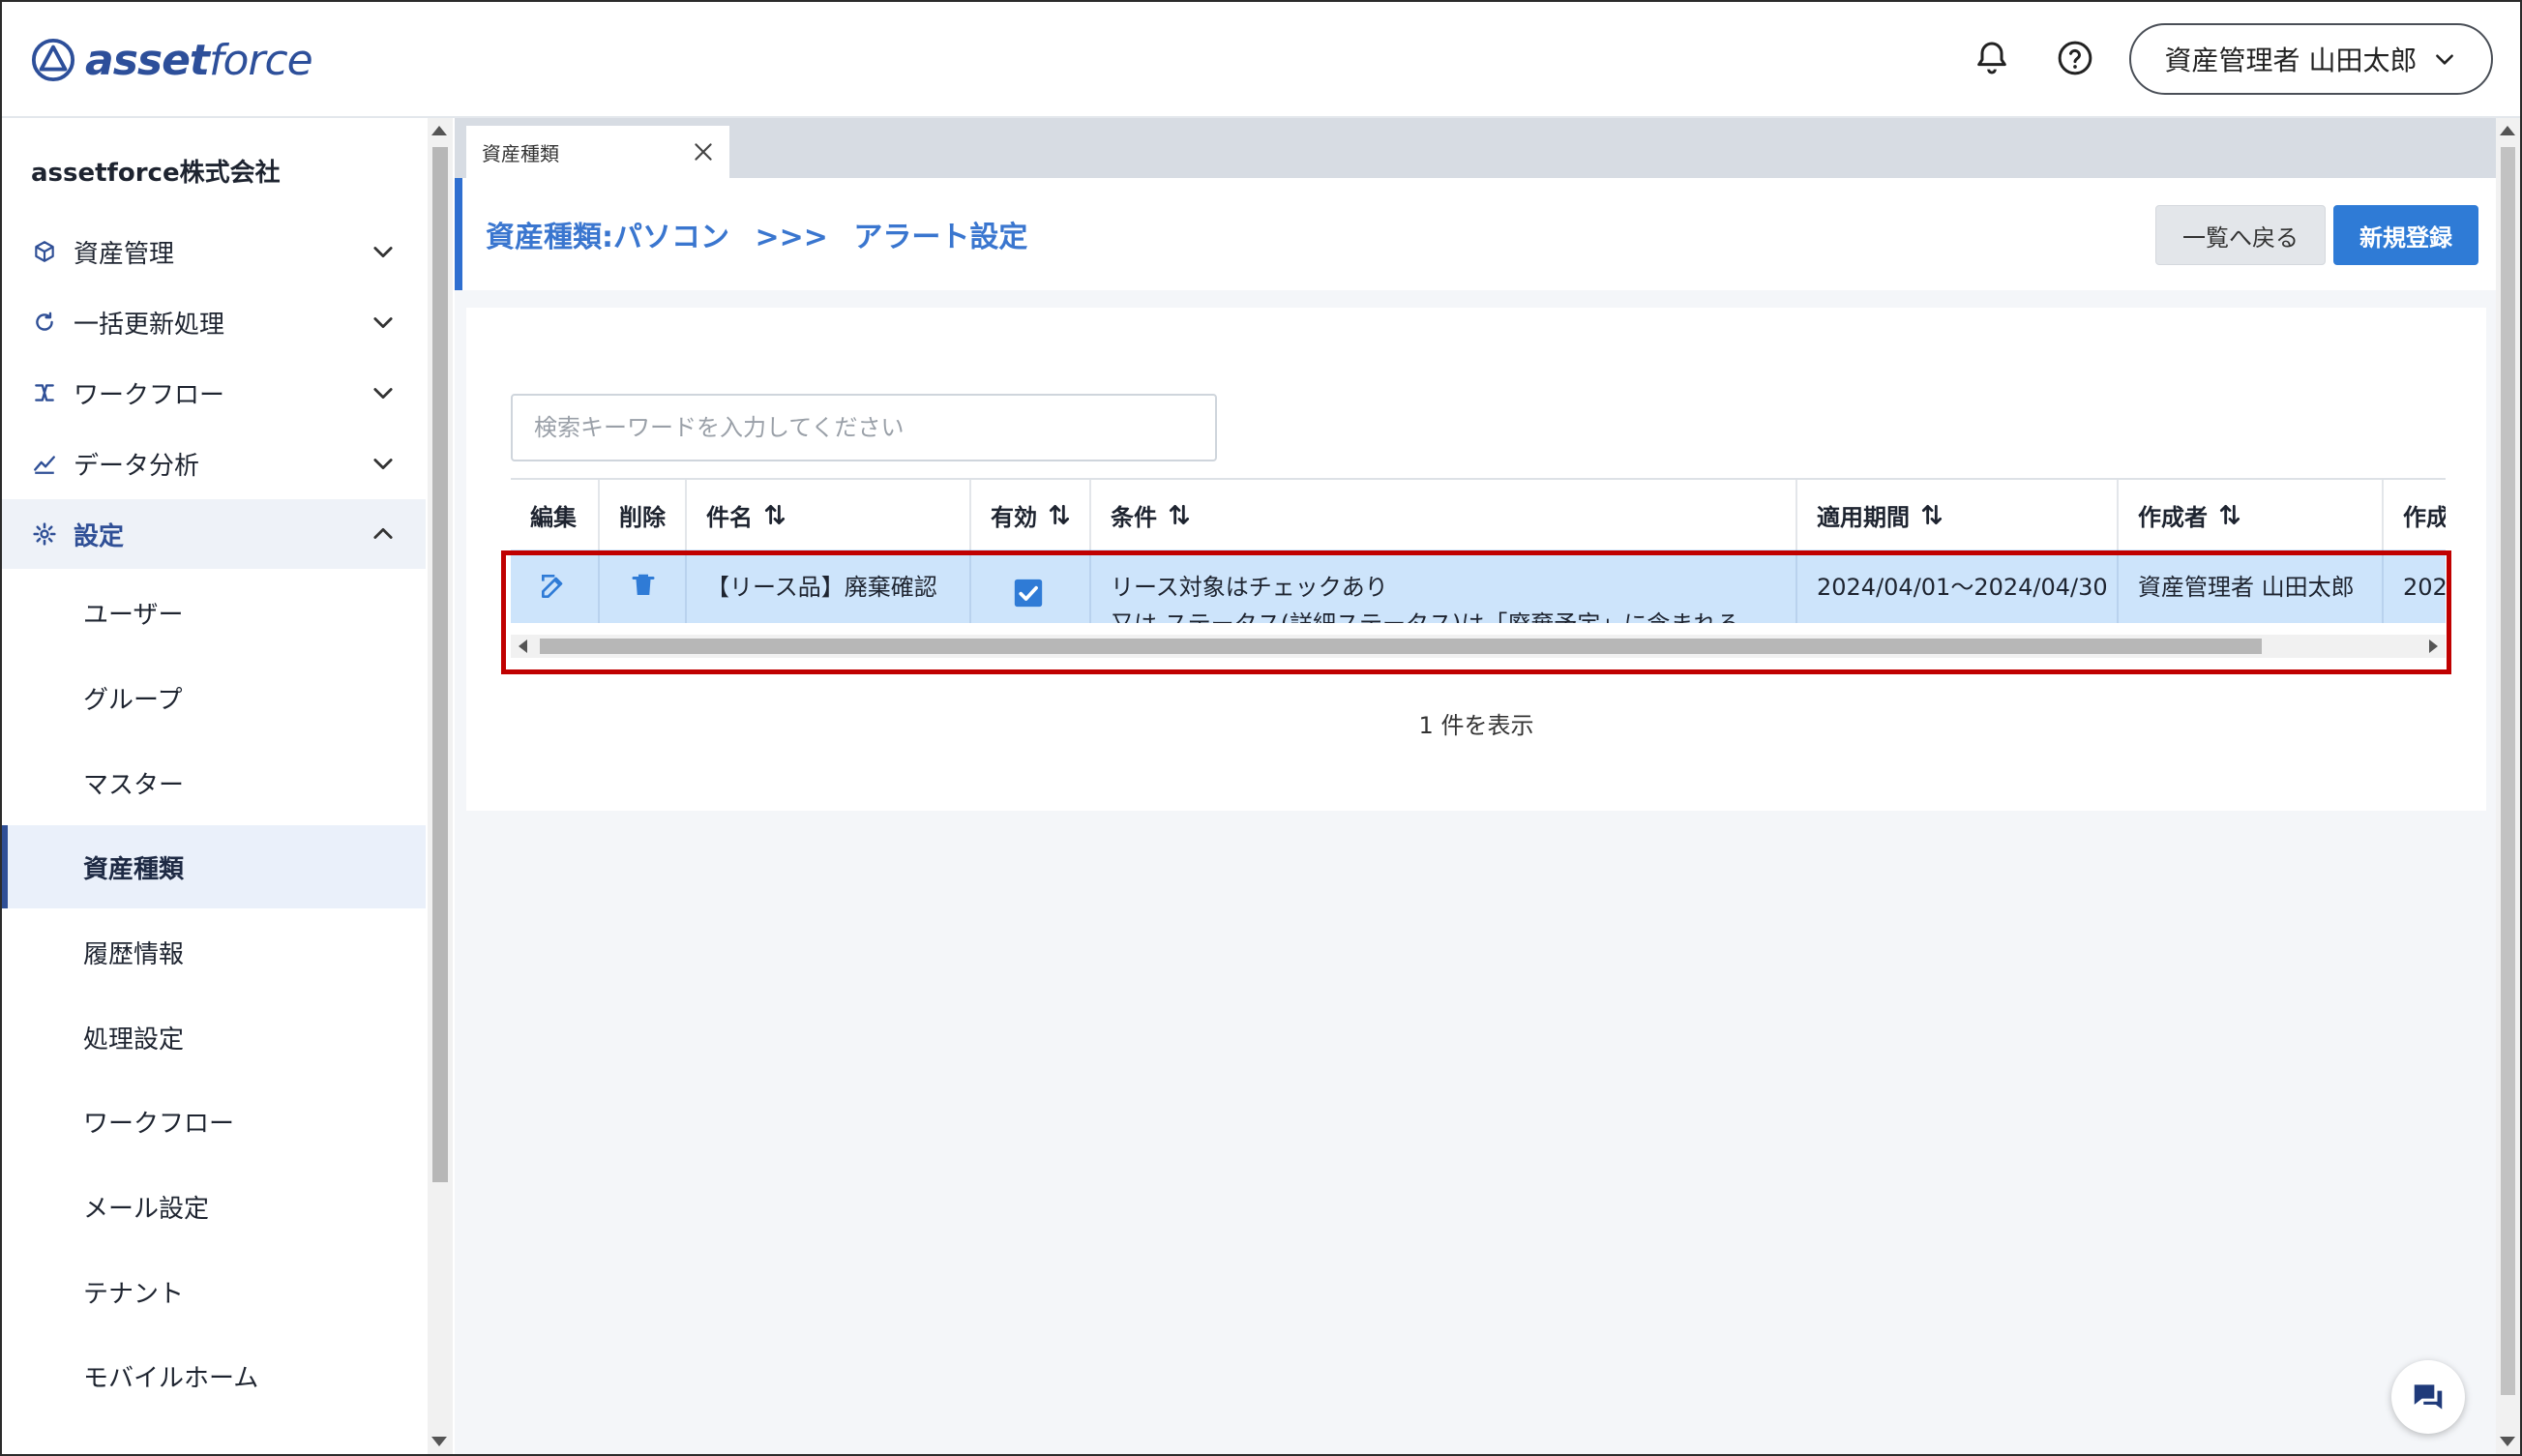 Image resolution: width=2522 pixels, height=1456 pixels. Describe the element at coordinates (553, 517) in the screenshot. I see `column-header-edit: 編集` at that location.